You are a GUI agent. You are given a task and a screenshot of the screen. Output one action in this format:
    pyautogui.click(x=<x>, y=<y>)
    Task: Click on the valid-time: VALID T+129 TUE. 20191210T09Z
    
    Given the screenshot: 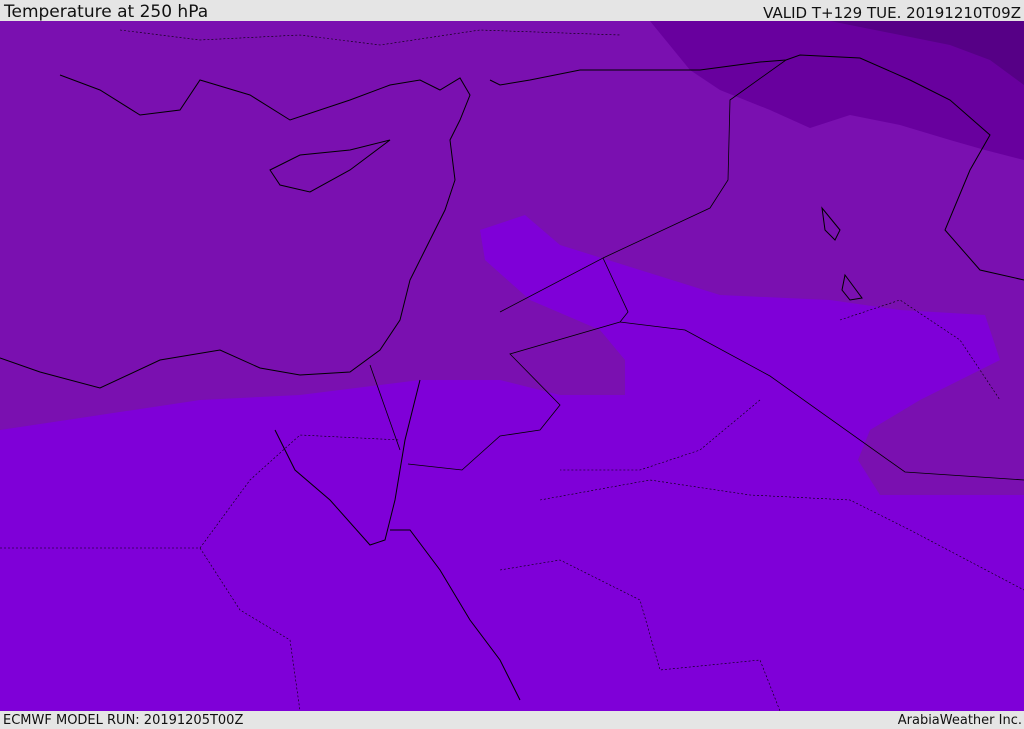 What is the action you would take?
    pyautogui.click(x=892, y=13)
    